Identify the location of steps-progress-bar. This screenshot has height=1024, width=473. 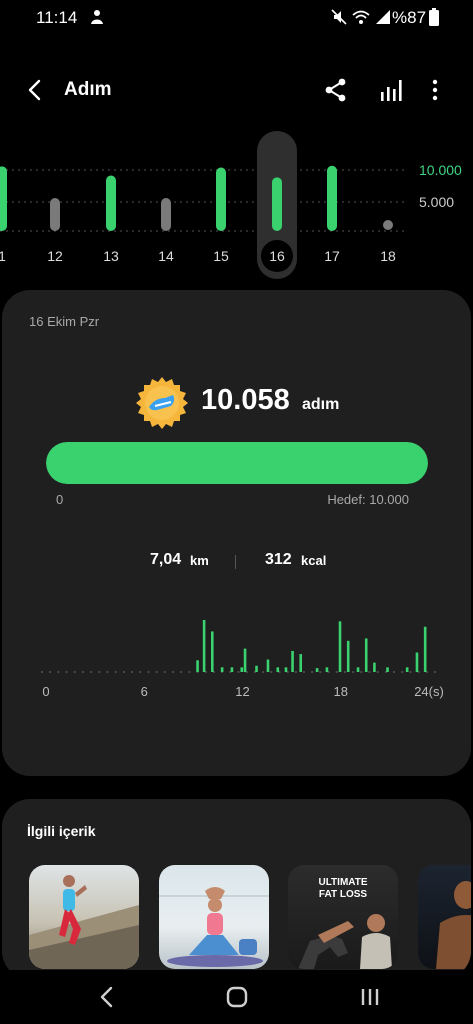
(237, 463).